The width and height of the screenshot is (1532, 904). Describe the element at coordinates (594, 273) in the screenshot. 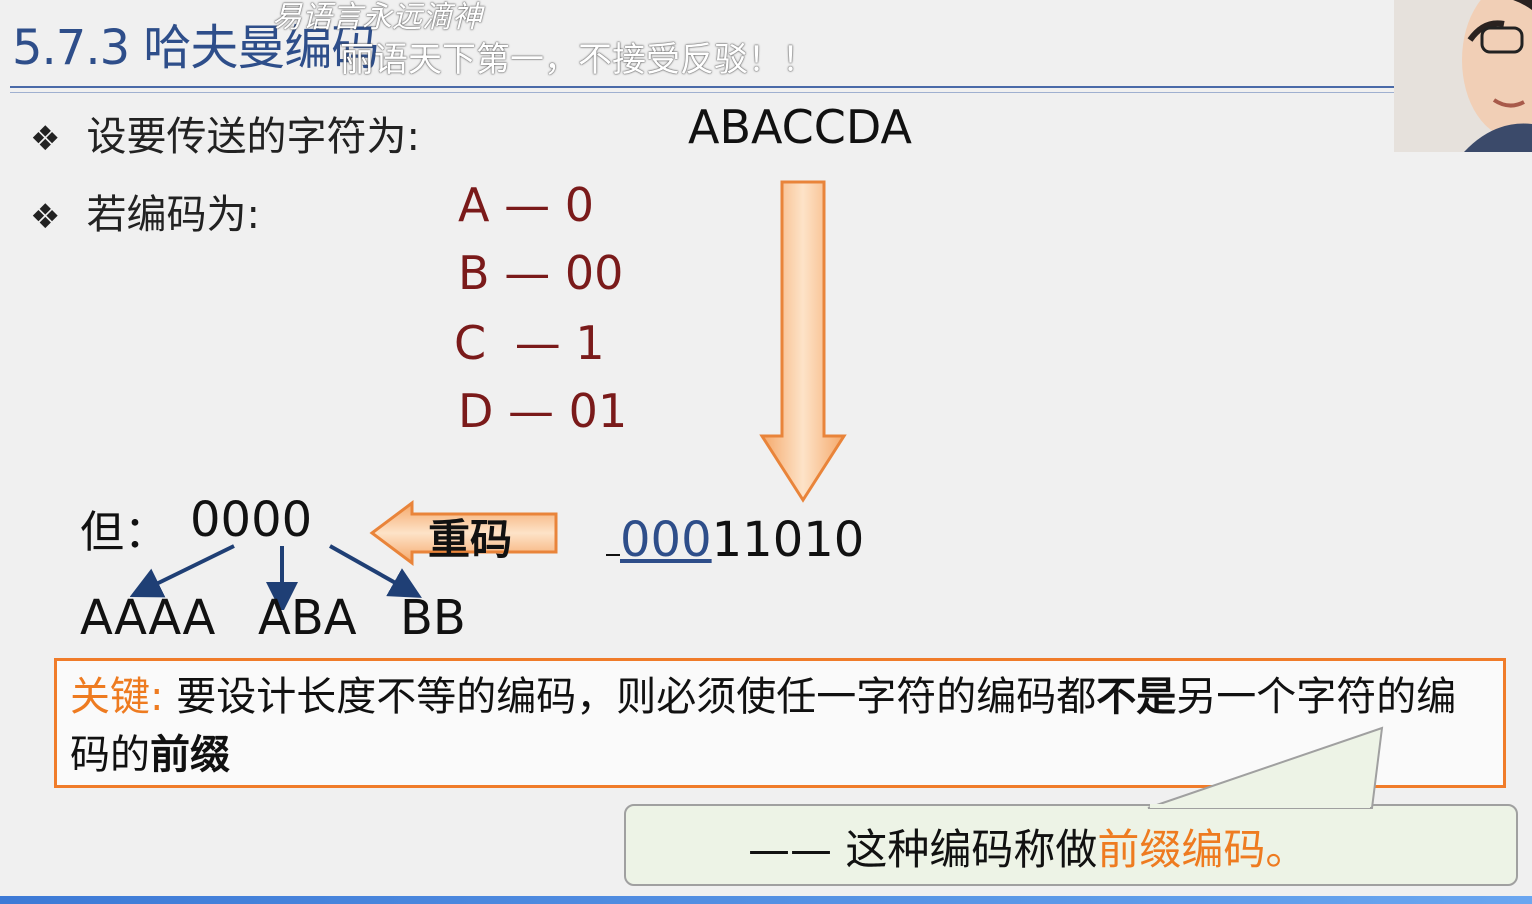

I see `code-value: 00` at that location.